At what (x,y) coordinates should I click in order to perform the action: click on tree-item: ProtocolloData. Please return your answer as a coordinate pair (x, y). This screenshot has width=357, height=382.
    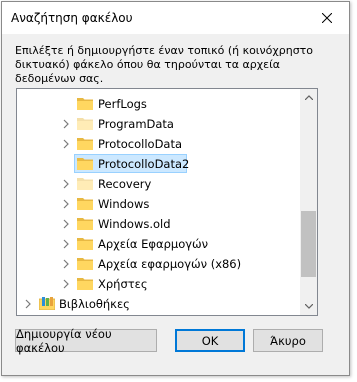
    Looking at the image, I should click on (159, 144).